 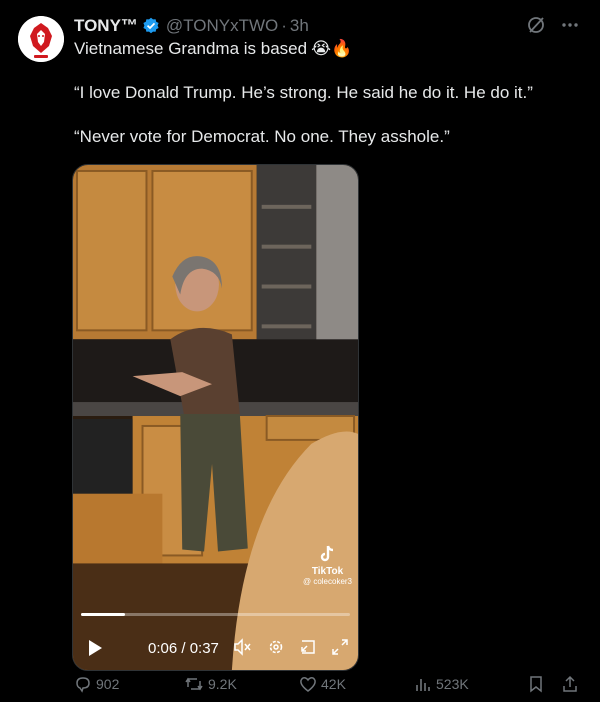 I want to click on bookmark-button, so click(x=536, y=684).